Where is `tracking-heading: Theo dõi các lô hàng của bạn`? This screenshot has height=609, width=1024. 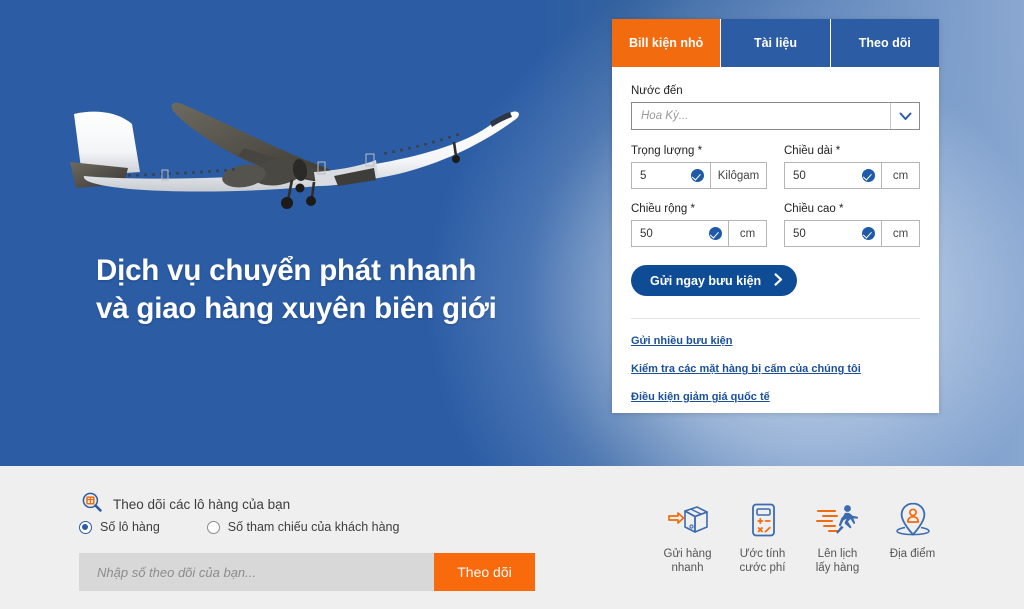
tracking-heading: Theo dõi các lô hàng của bạn is located at coordinates (186, 504).